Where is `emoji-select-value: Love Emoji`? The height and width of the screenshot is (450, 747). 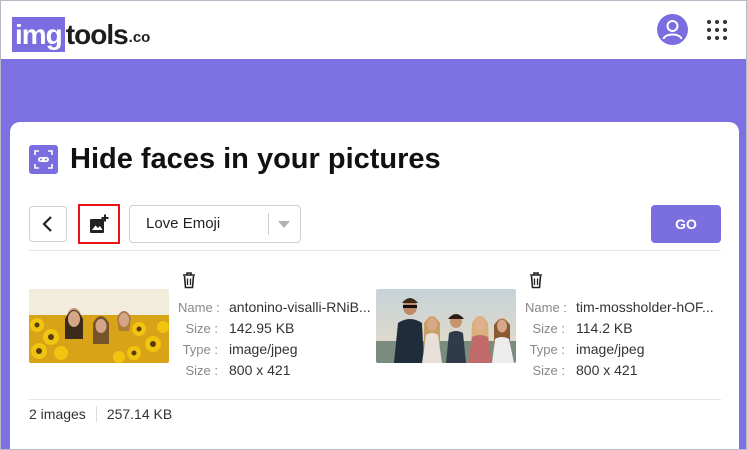
emoji-select-value: Love Emoji is located at coordinates (183, 223).